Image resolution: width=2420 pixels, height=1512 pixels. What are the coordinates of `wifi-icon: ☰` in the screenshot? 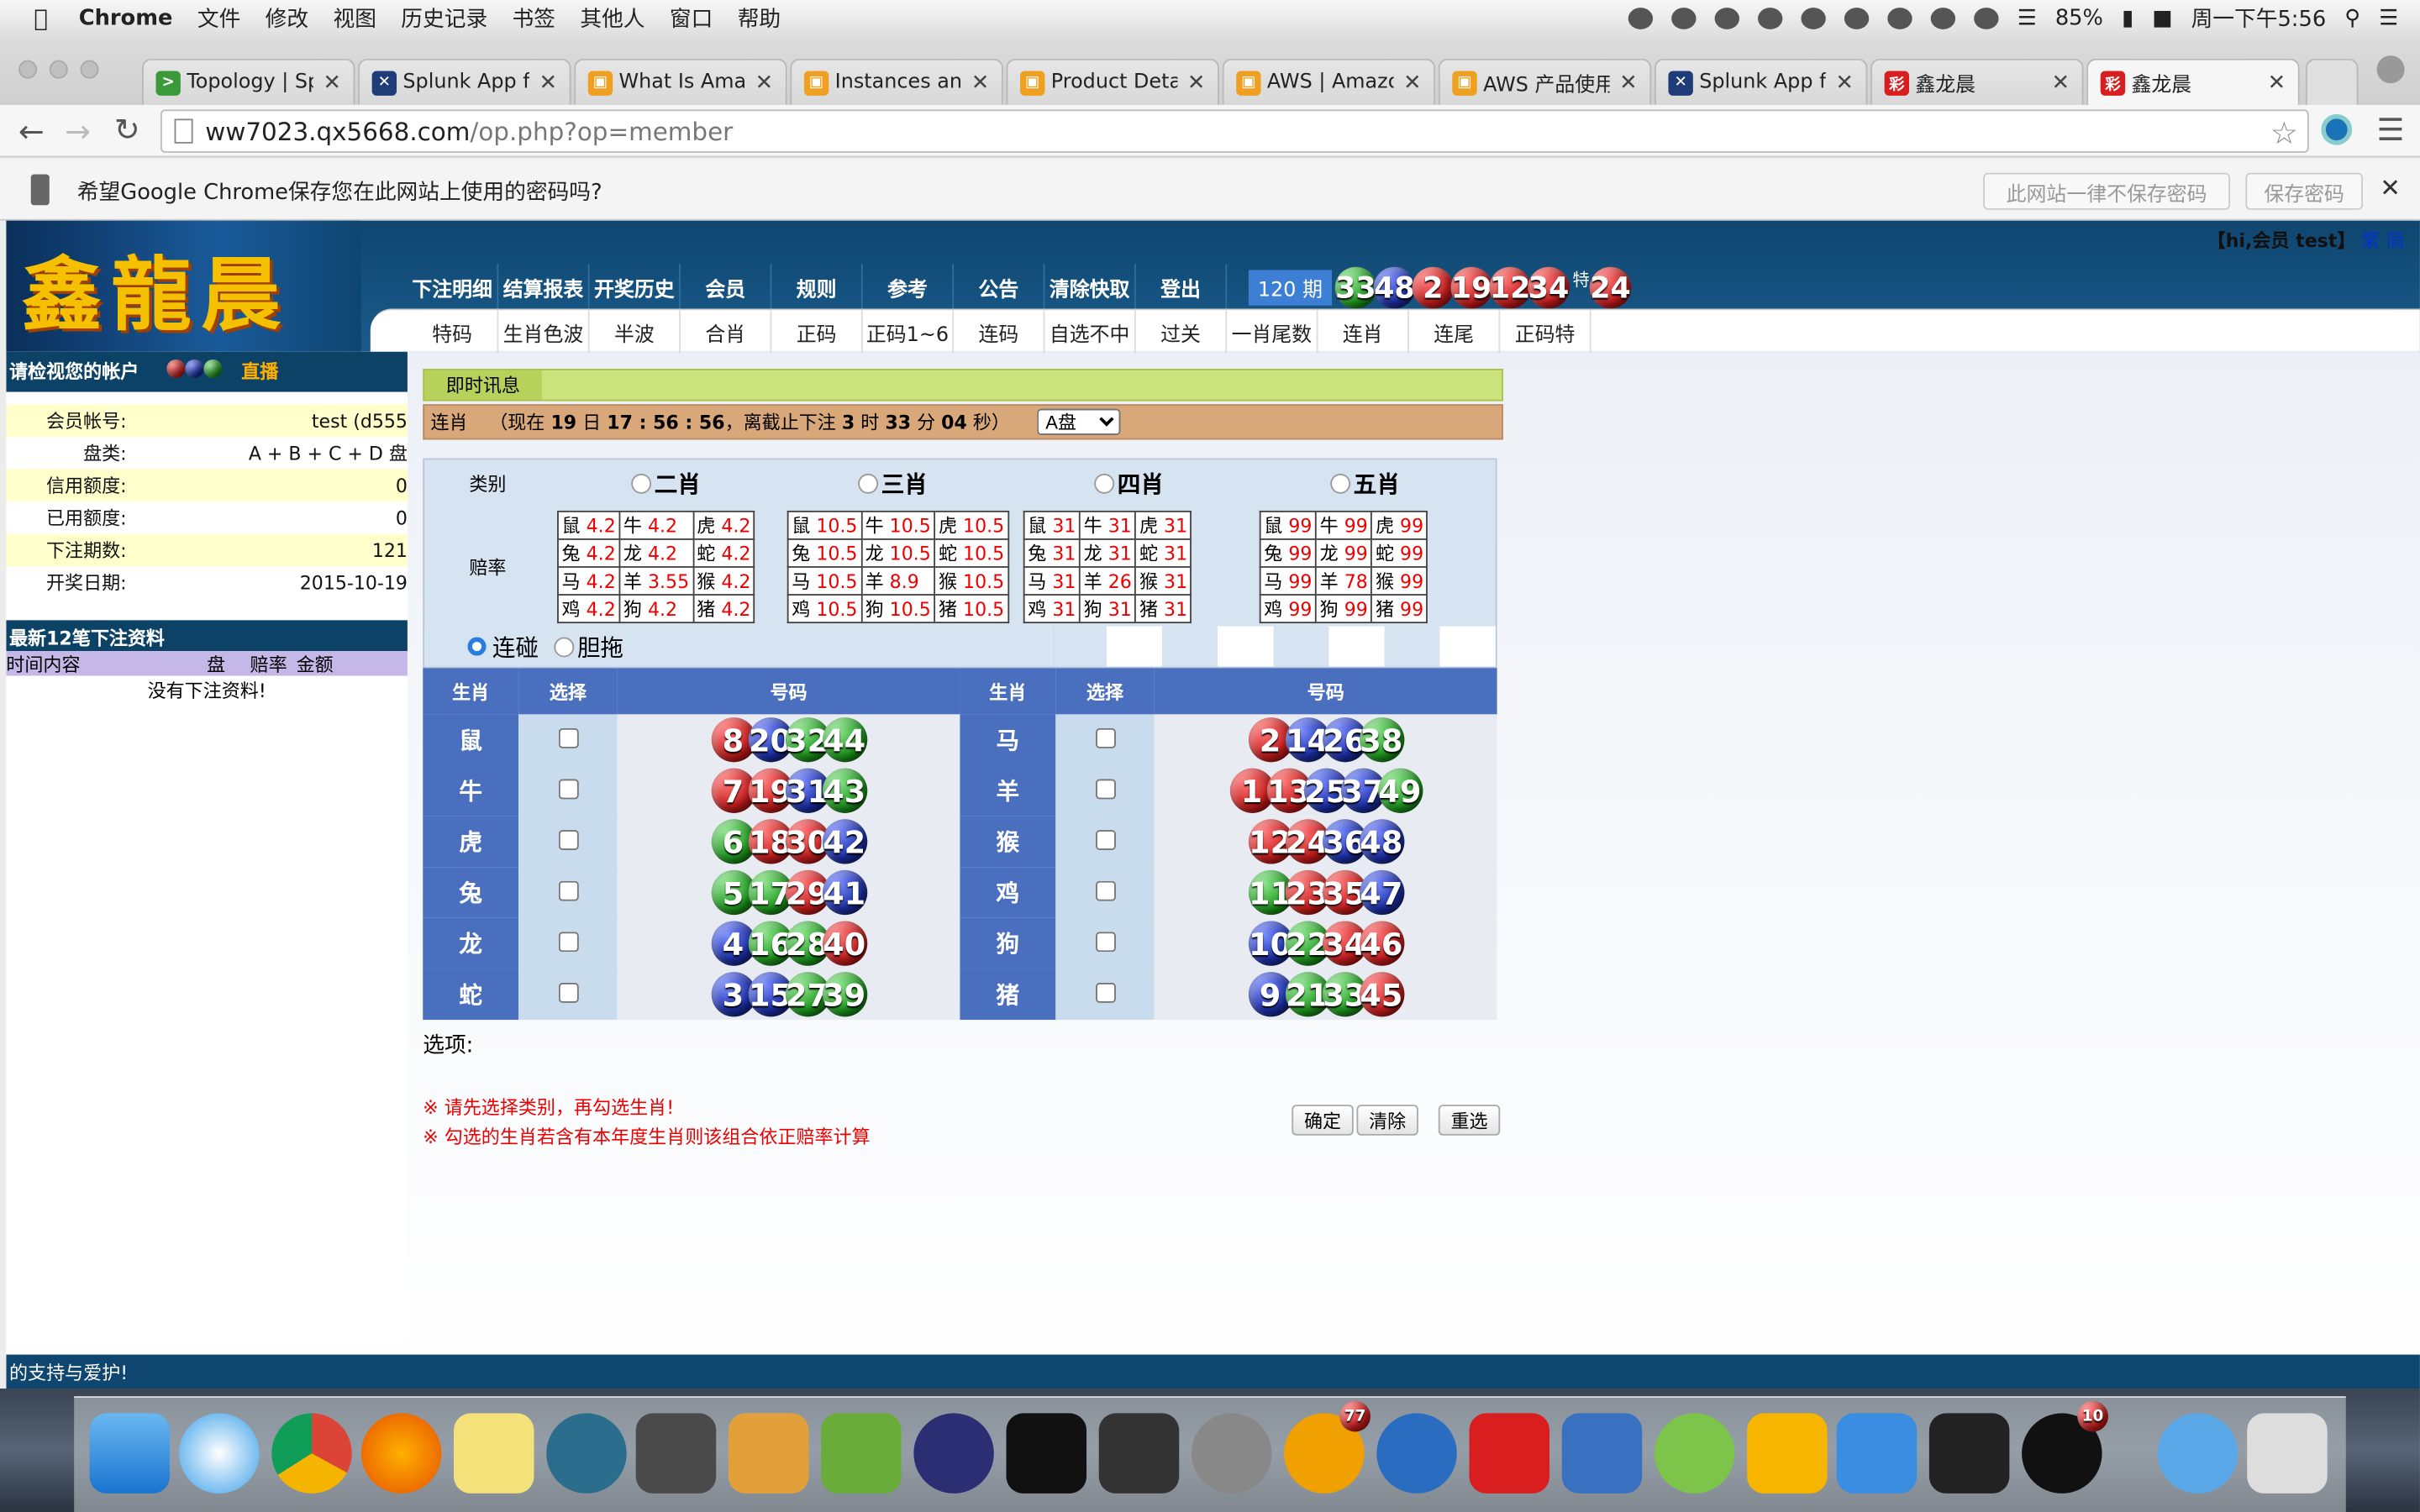 It's located at (2028, 18).